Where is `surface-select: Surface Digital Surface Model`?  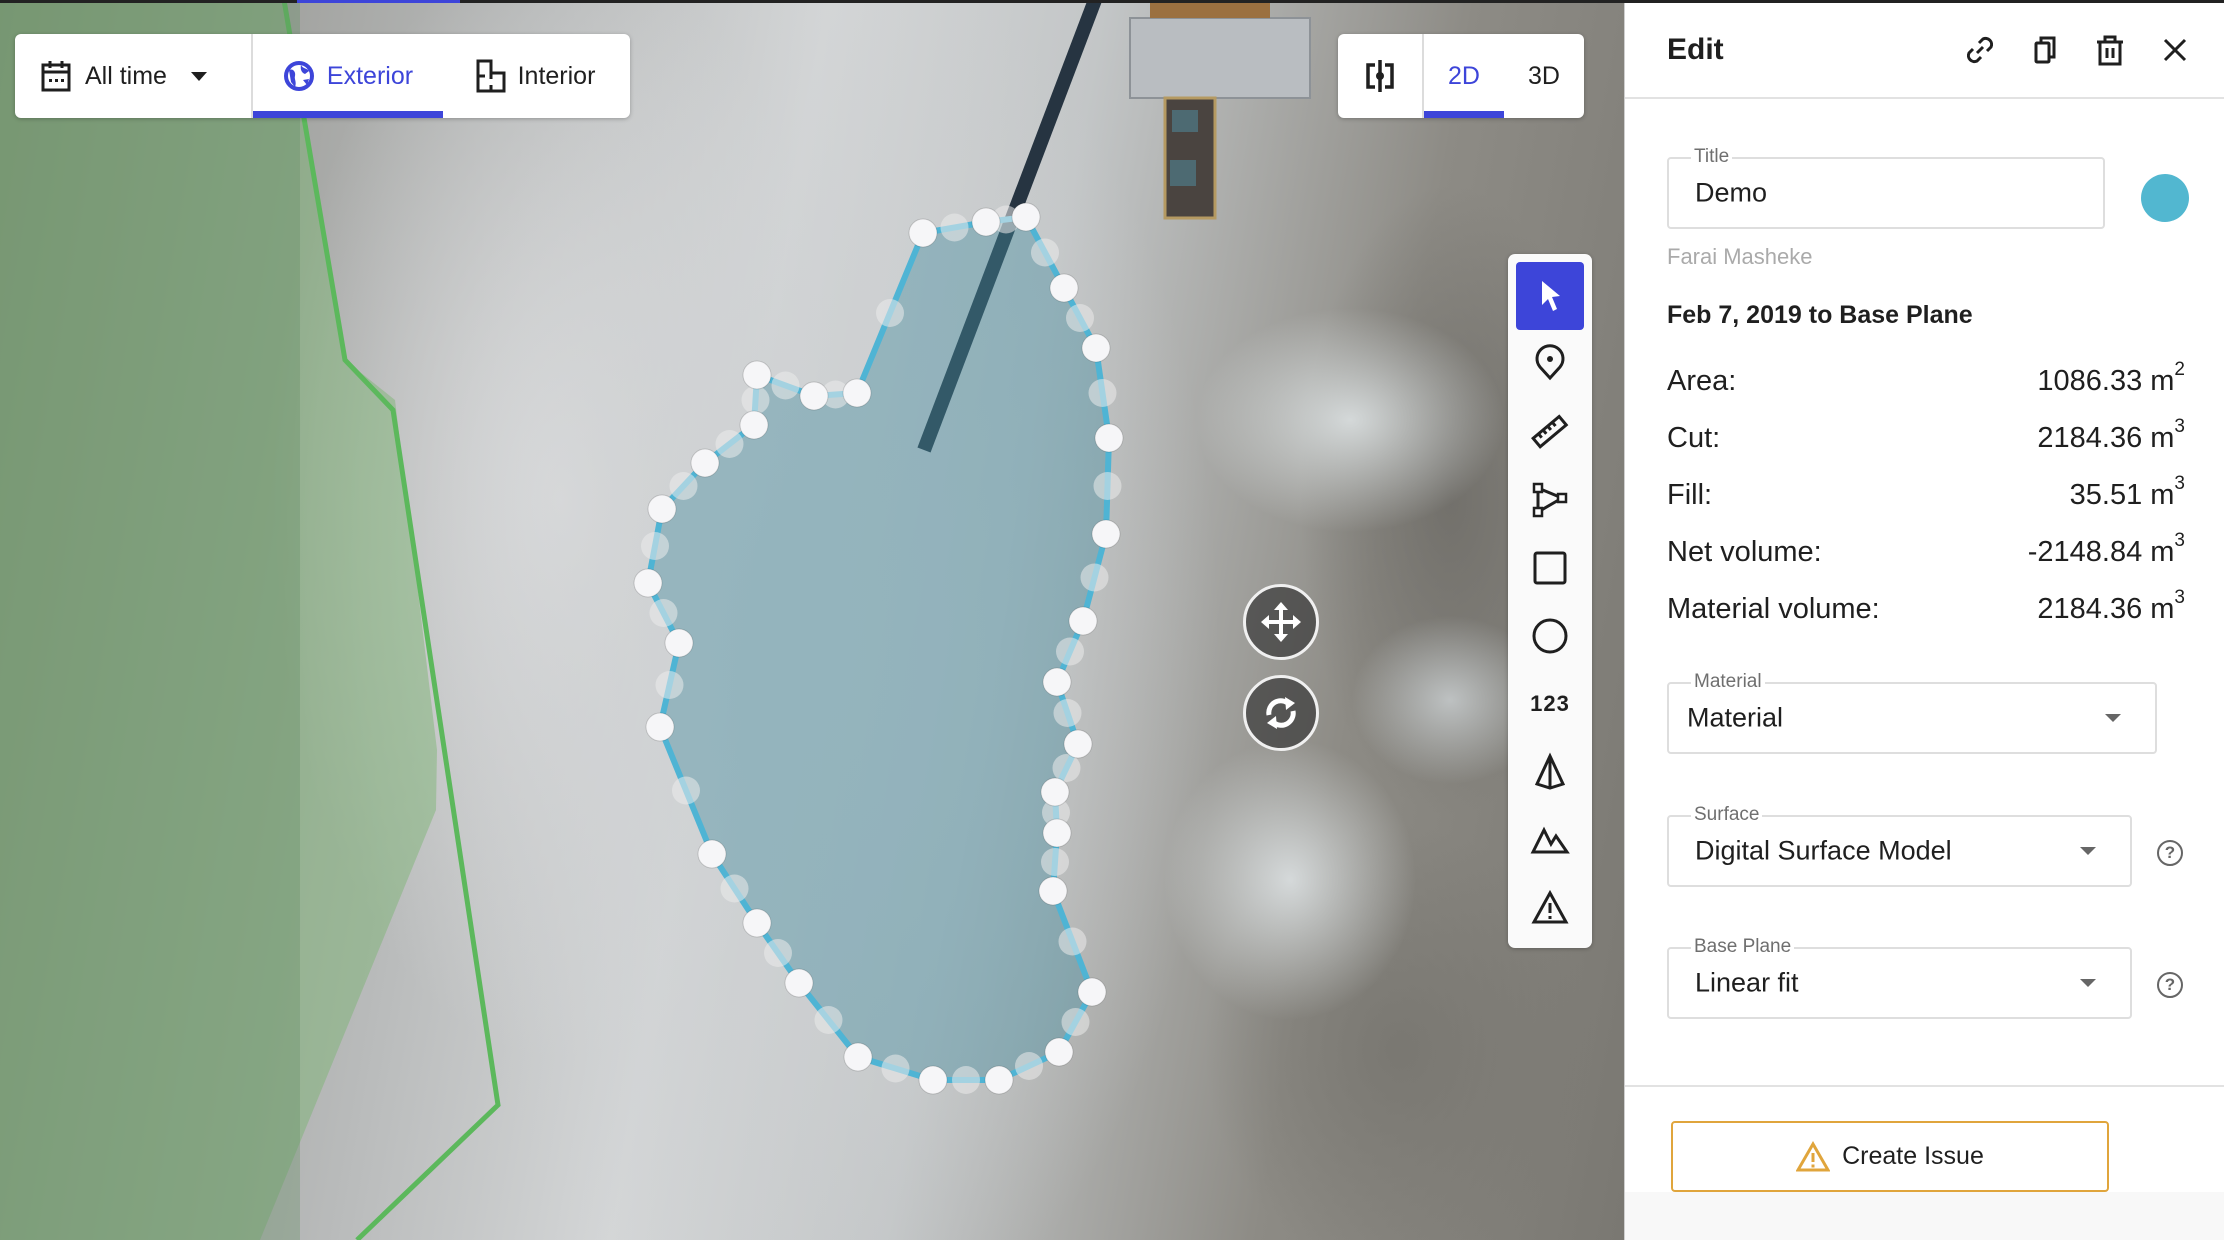
surface-select: Surface Digital Surface Model is located at coordinates (1899, 845).